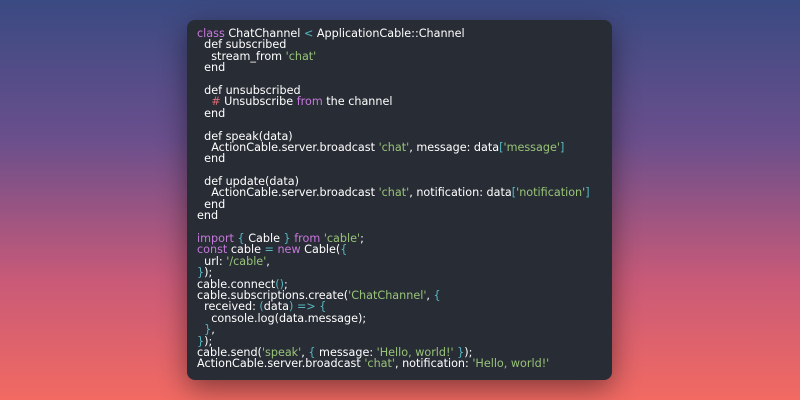  Describe the element at coordinates (282, 318) in the screenshot. I see `code-token: console.log(data.message);` at that location.